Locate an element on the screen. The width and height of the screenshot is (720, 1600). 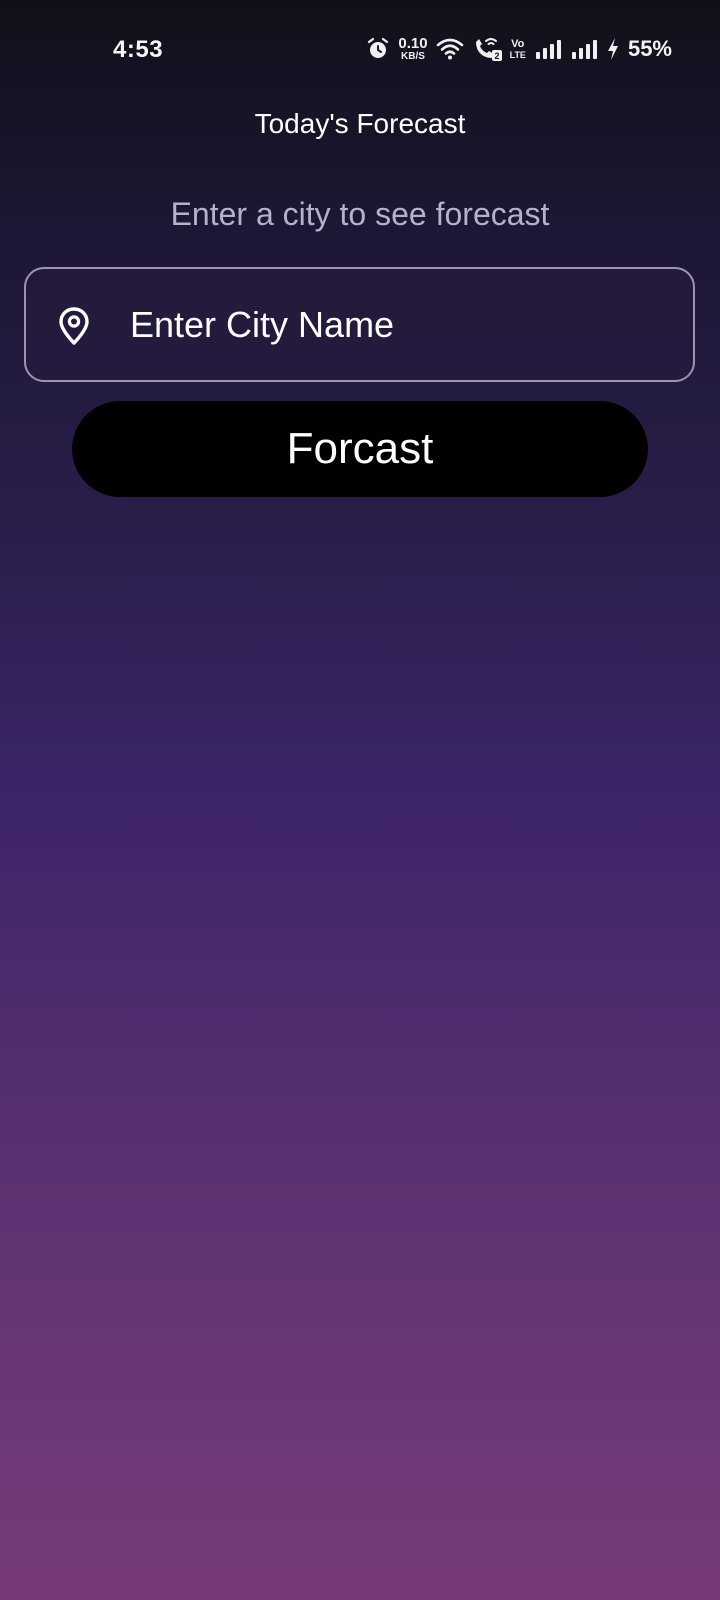
svg-text: 2 is located at coordinates (496, 56).